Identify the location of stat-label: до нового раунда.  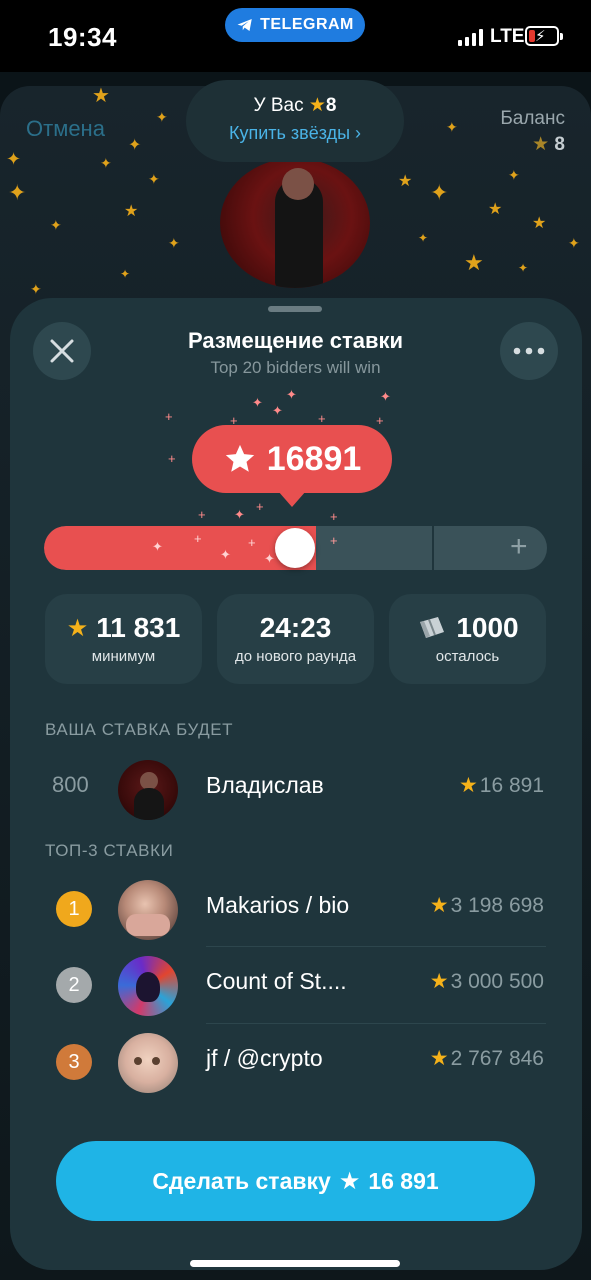
(295, 656).